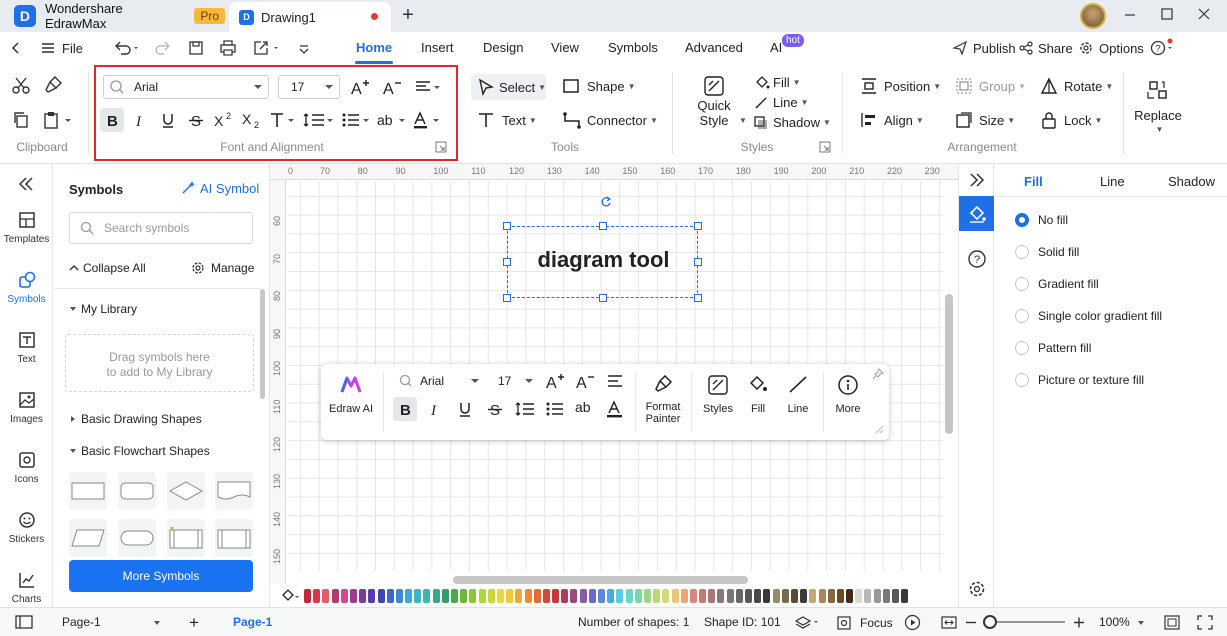 The height and width of the screenshot is (636, 1227). I want to click on back-button, so click(16, 48).